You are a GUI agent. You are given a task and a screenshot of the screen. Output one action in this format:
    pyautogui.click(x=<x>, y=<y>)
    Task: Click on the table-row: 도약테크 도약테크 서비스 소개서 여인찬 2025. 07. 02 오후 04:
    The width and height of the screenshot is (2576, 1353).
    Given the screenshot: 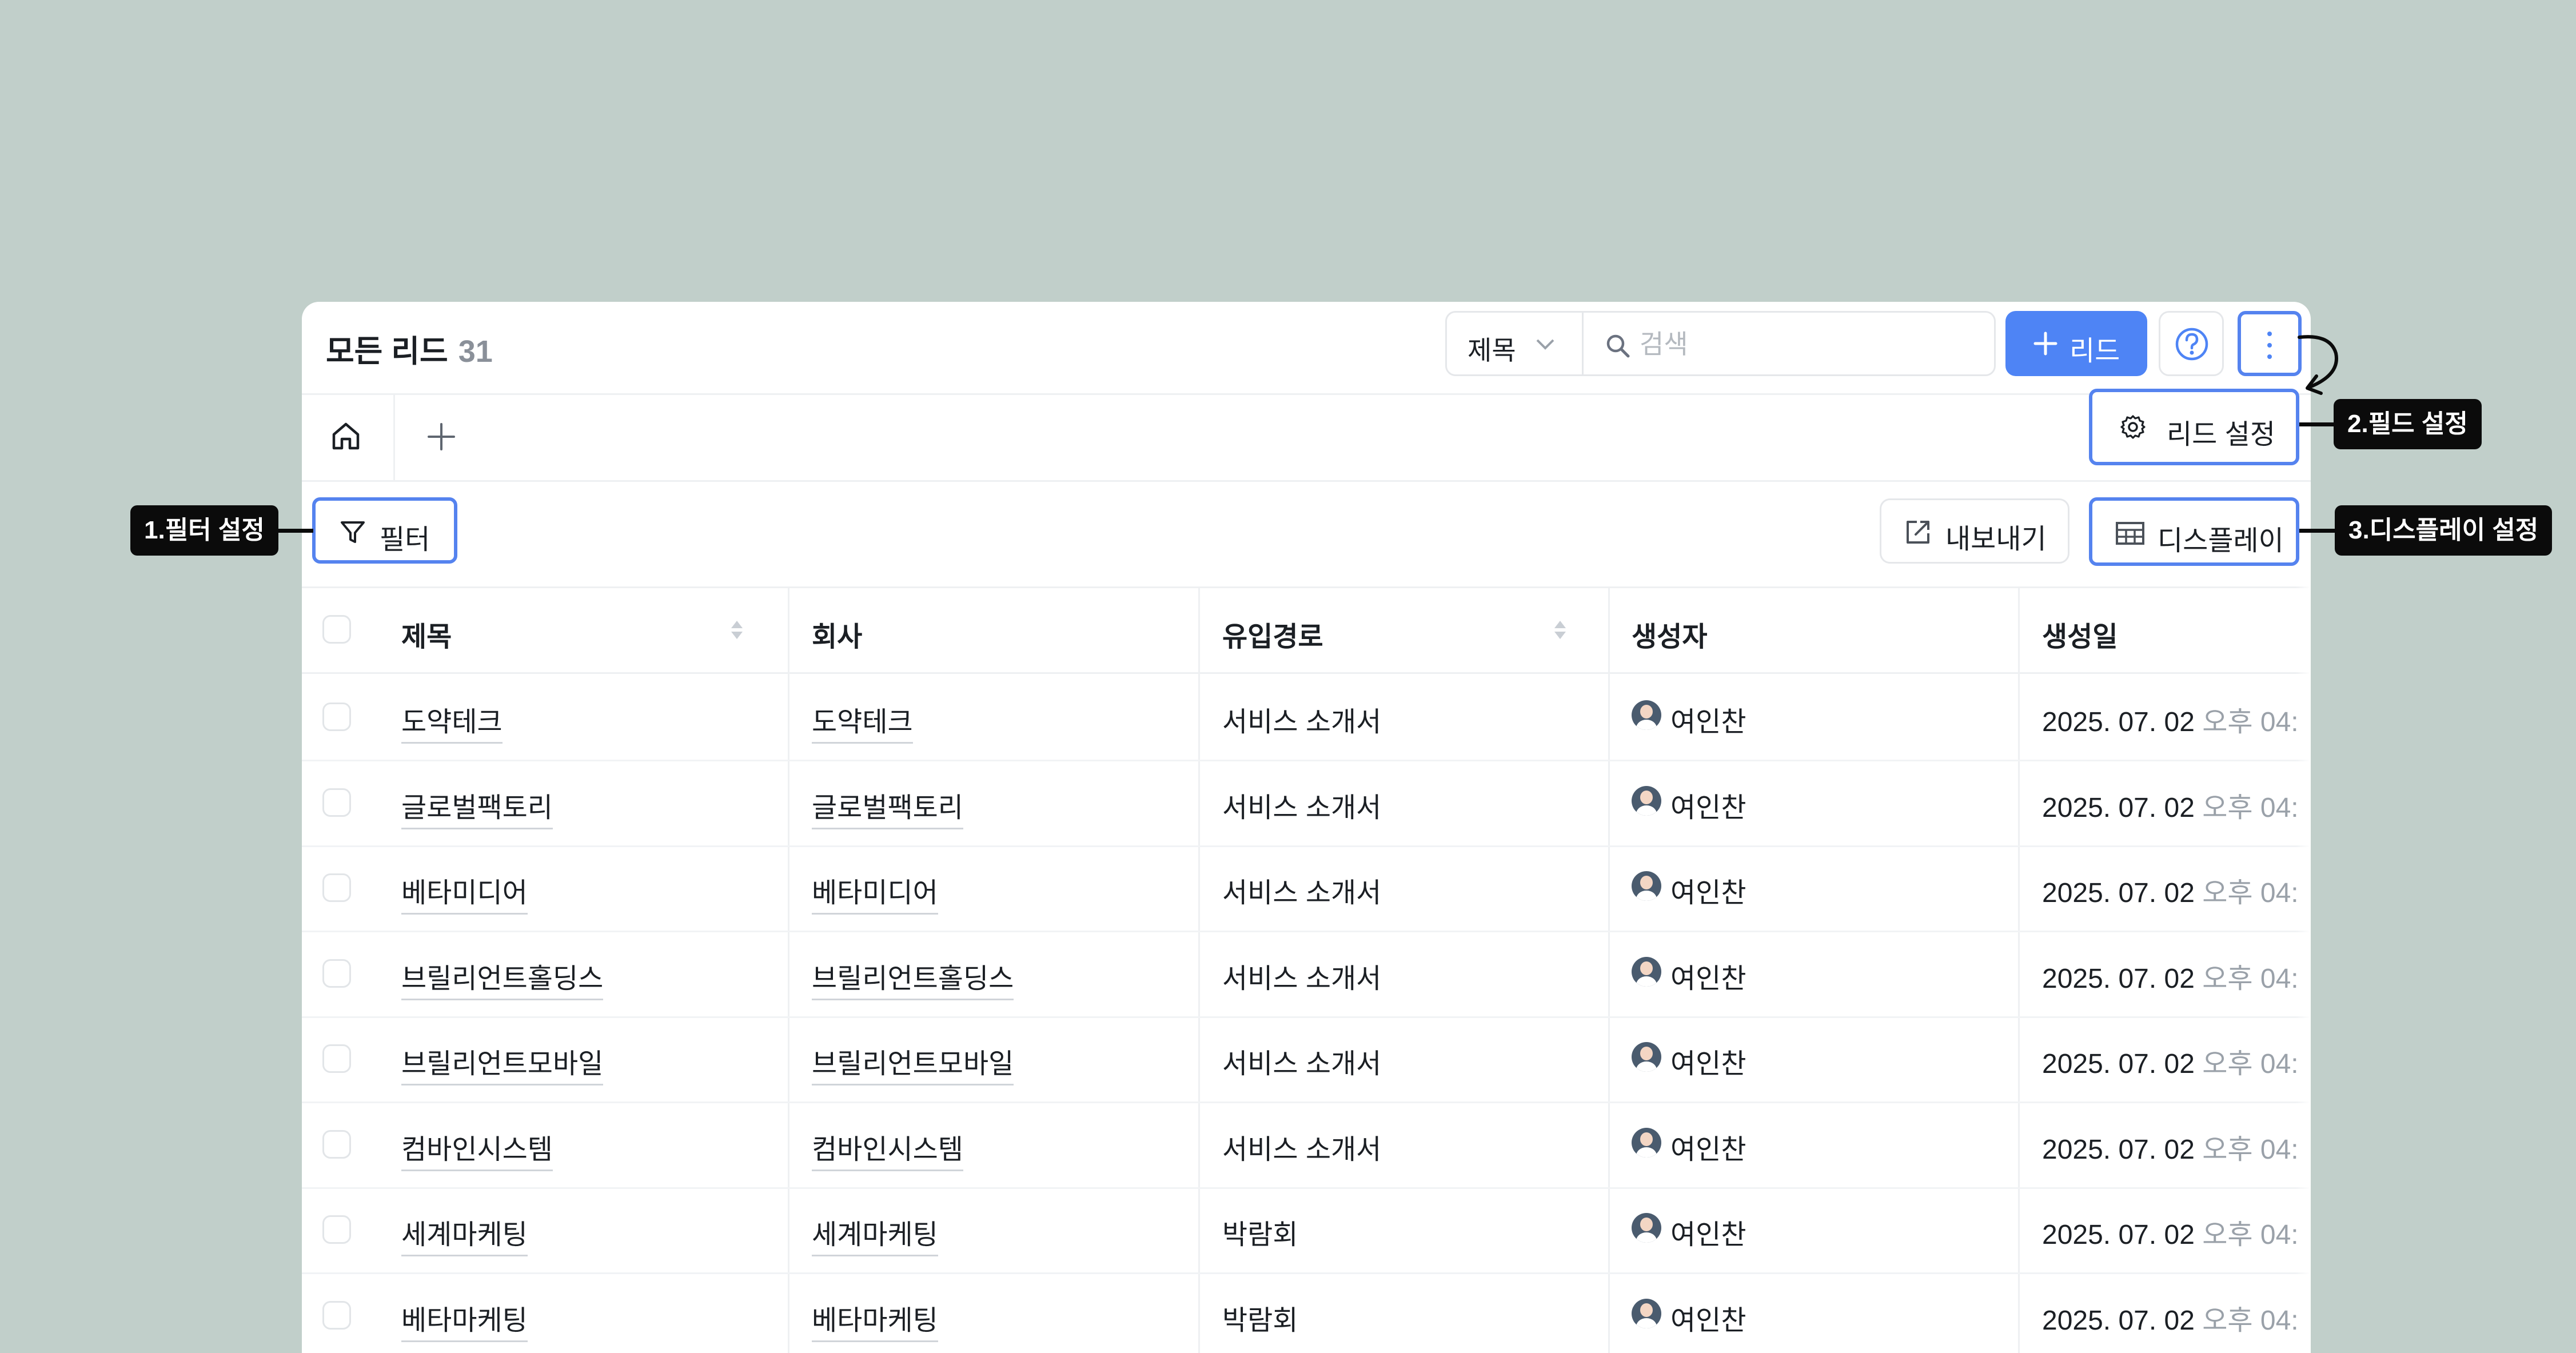 What is the action you would take?
    pyautogui.click(x=1306, y=718)
    